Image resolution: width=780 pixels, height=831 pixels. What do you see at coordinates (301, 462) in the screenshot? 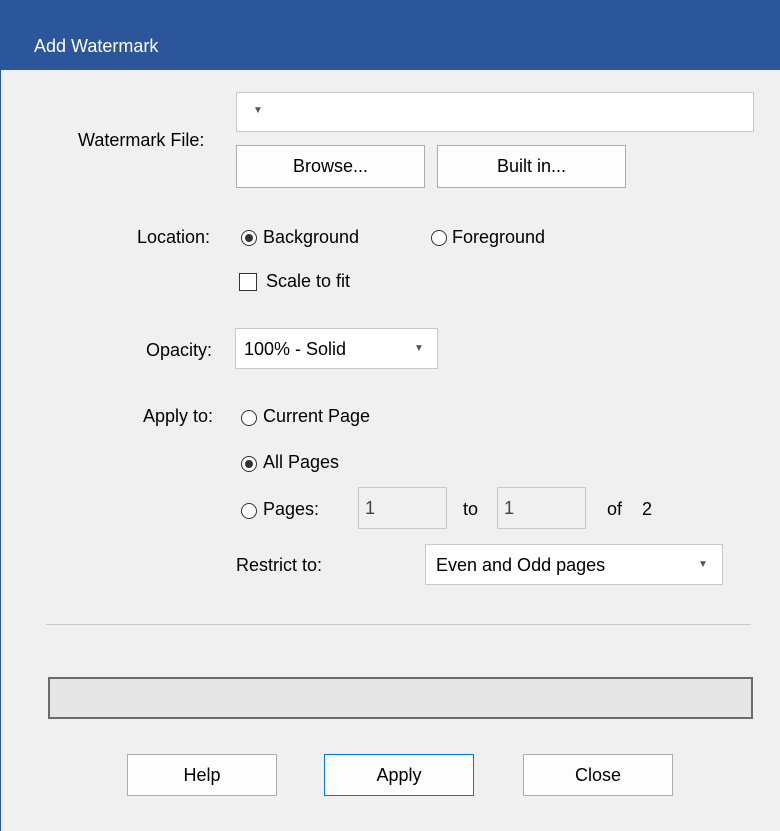
I see `all-pages-label: All Pages` at bounding box center [301, 462].